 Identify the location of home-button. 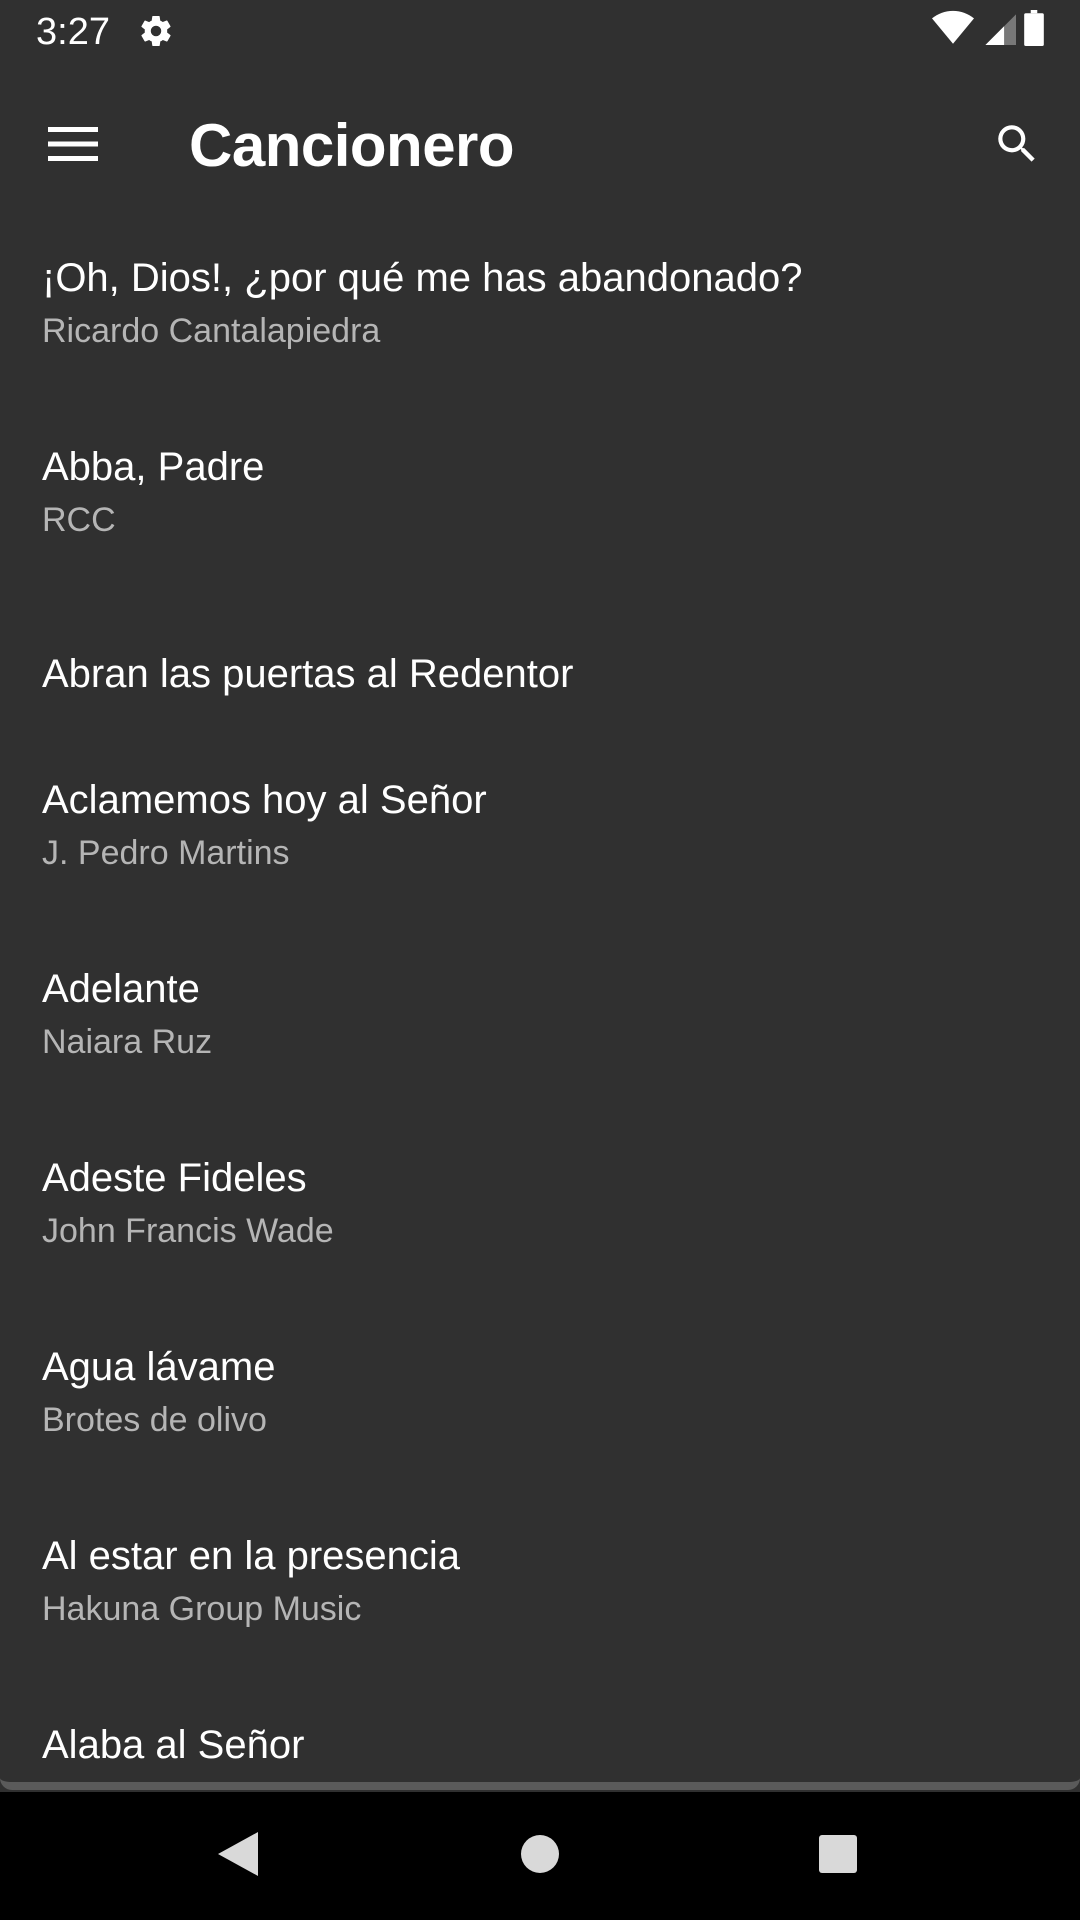
(540, 1856).